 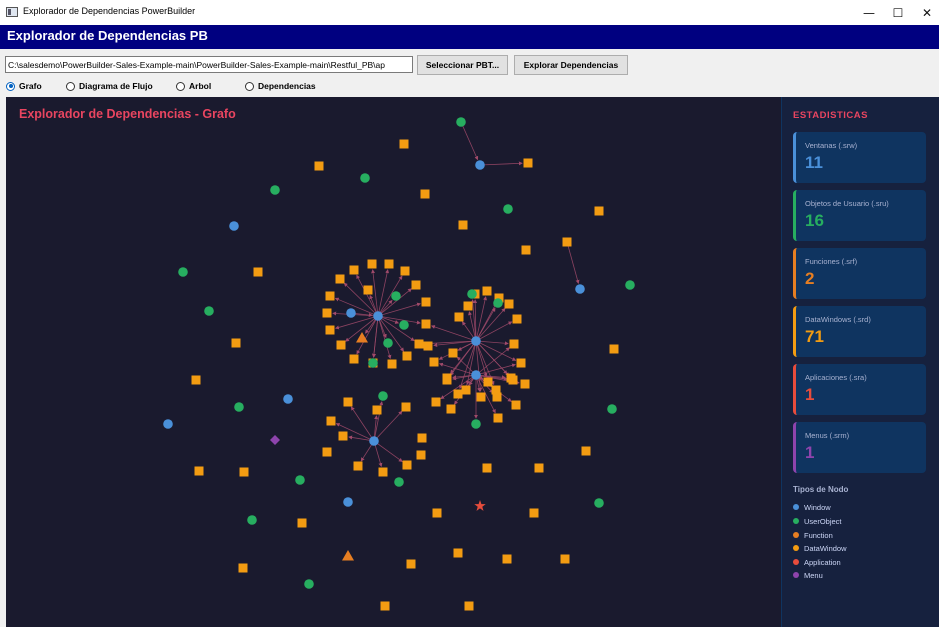 I want to click on radio-diagrama-flujo: Diagrama de Flujo, so click(x=109, y=86).